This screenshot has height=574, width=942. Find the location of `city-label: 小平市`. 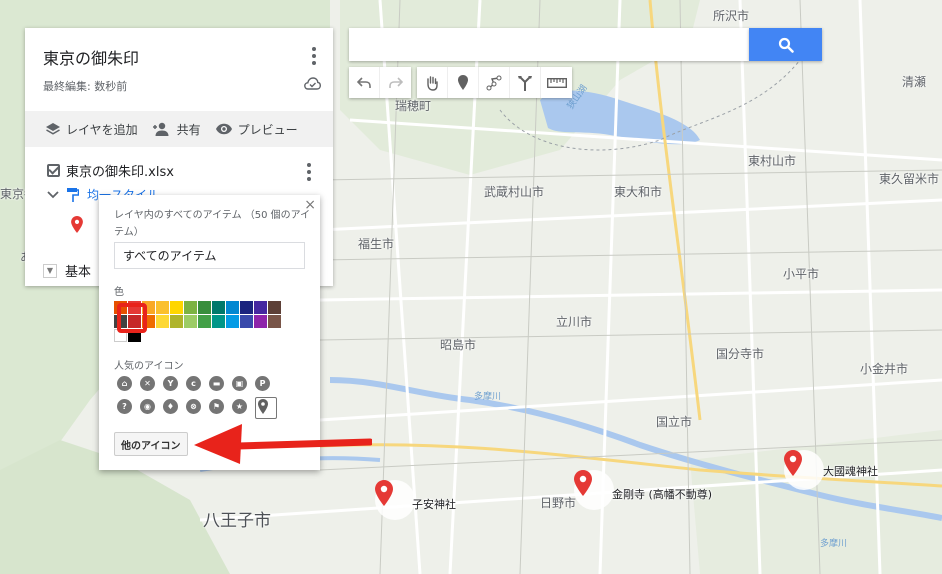

city-label: 小平市 is located at coordinates (801, 274).